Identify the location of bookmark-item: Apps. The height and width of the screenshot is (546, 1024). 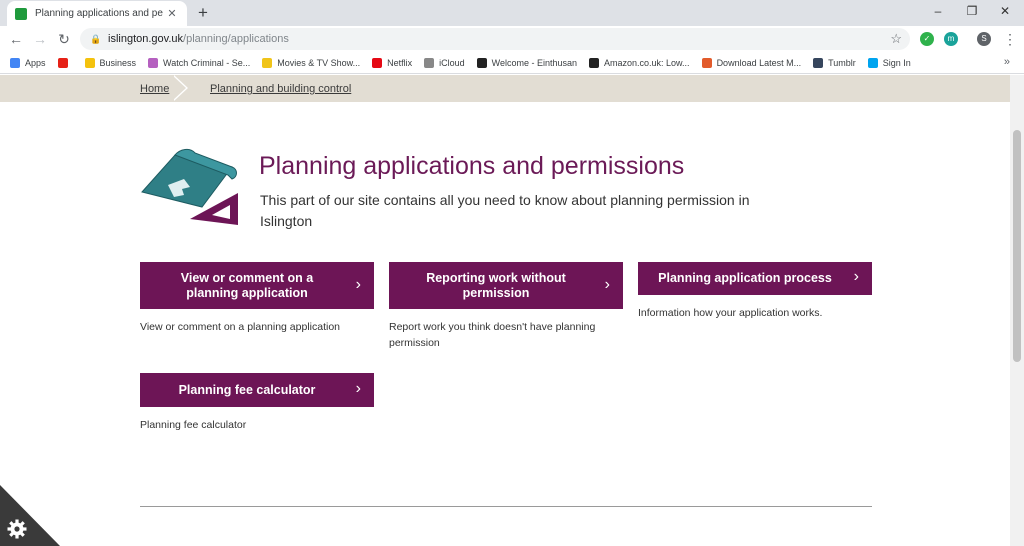
(28, 62).